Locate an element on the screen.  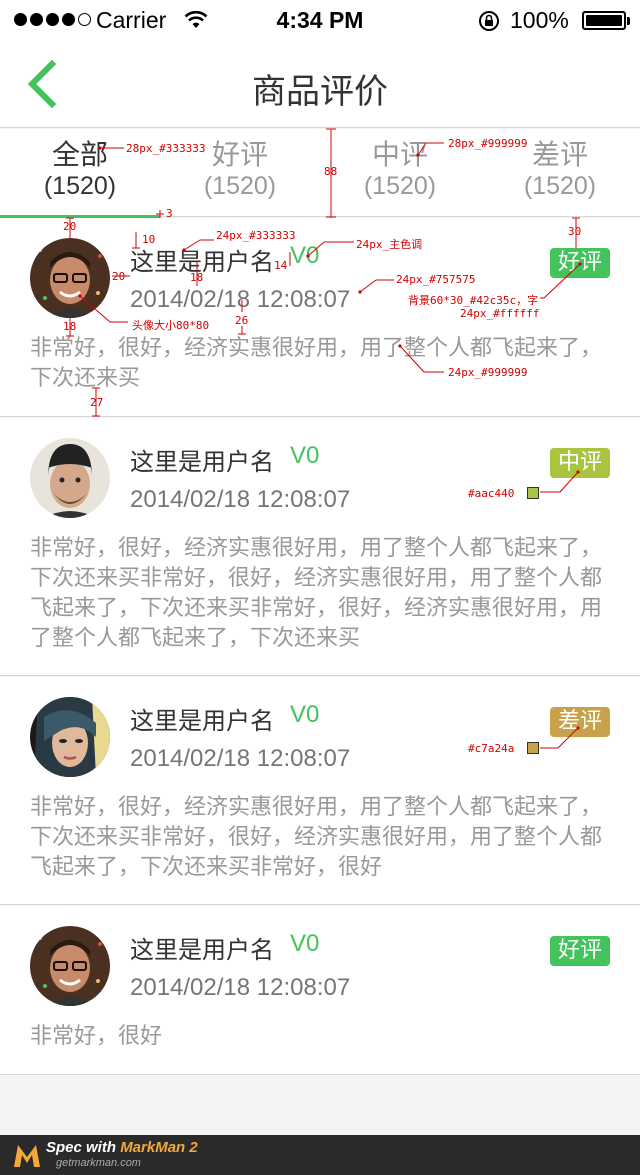
spec-label: 头像大小80*80 is located at coordinates (171, 325).